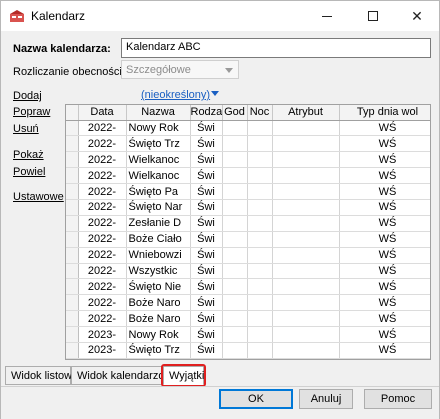  I want to click on table-row: 2022- Boże Ciało Świ WŚ, so click(248, 239).